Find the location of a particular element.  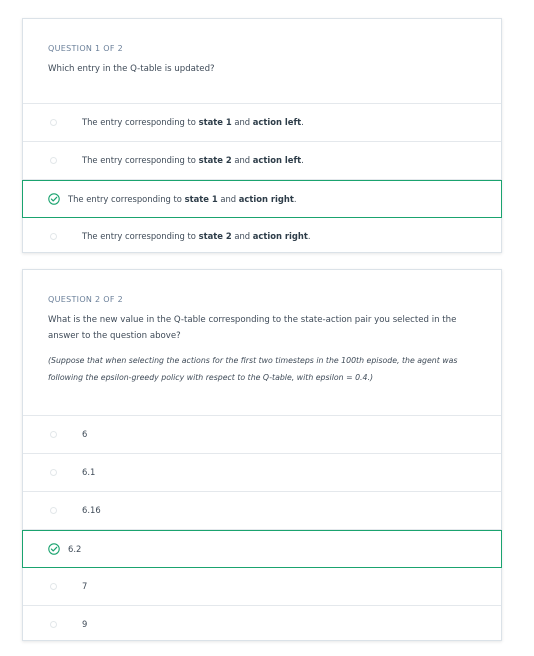

q2-option-1: 6 is located at coordinates (262, 435).